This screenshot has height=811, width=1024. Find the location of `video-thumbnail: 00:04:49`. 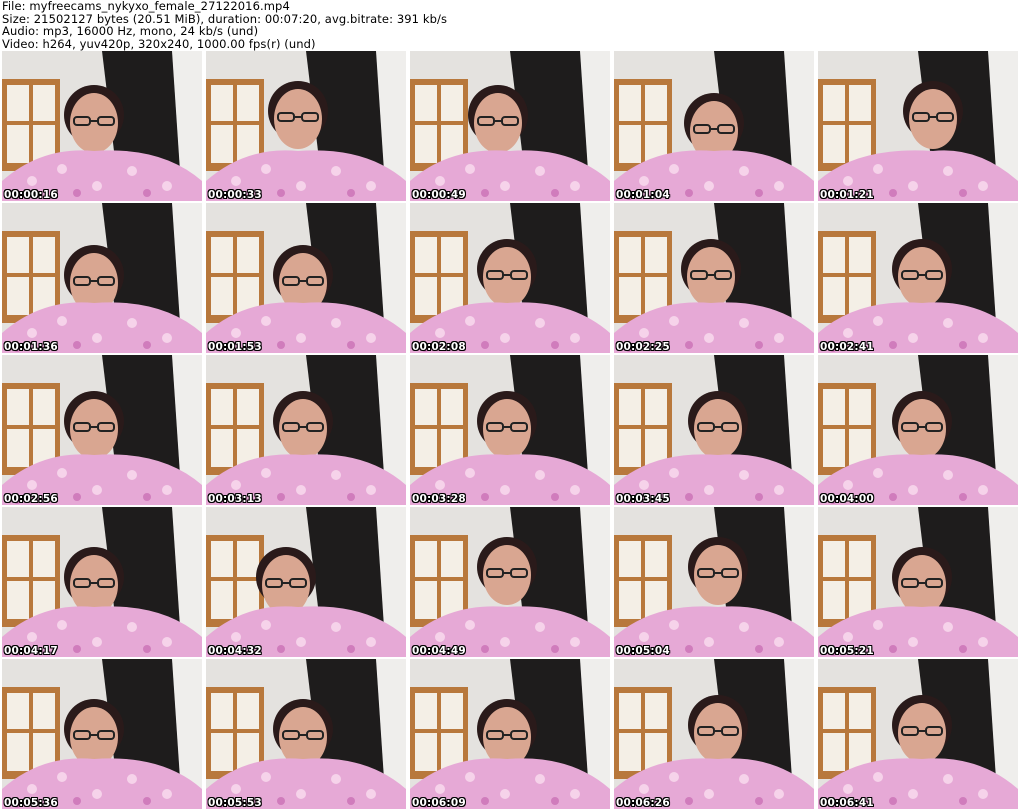

video-thumbnail: 00:04:49 is located at coordinates (510, 582).